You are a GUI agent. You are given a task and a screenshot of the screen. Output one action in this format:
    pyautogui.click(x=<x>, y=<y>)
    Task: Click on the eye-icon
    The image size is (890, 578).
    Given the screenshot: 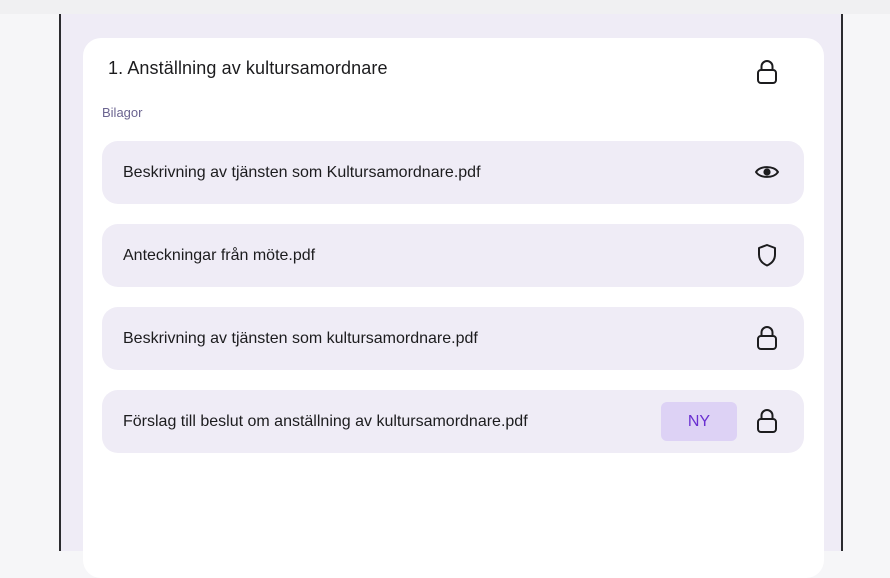 What is the action you would take?
    pyautogui.click(x=767, y=172)
    